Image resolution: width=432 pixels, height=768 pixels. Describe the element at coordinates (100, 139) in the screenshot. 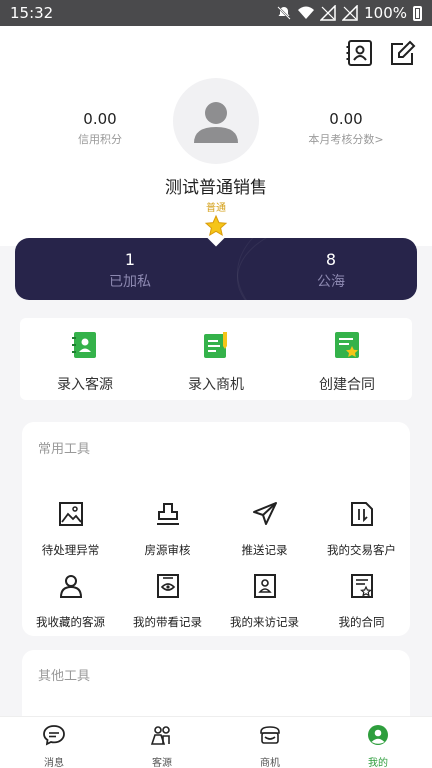

I see `credit-score-label: 信用积分` at that location.